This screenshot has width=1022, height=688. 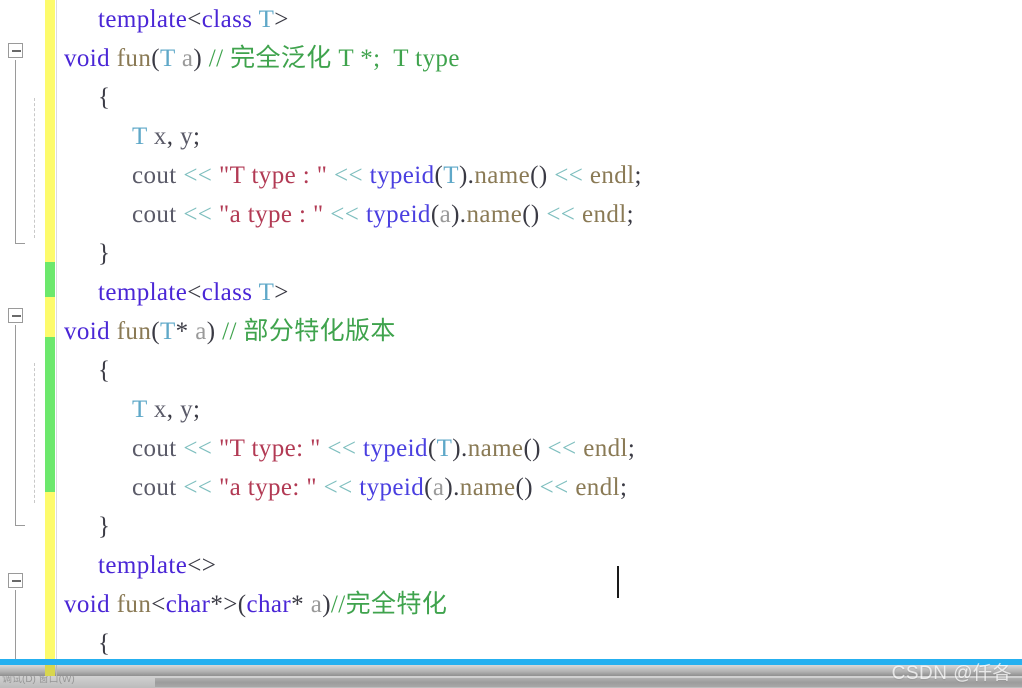 I want to click on outline-guide-foot, so click(x=20, y=243).